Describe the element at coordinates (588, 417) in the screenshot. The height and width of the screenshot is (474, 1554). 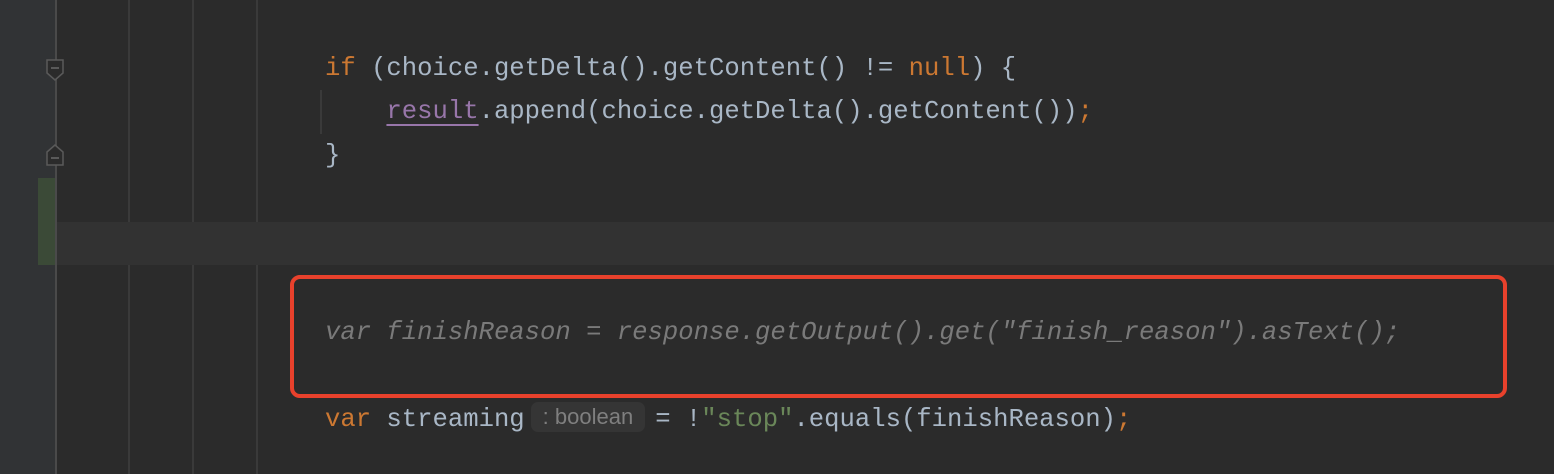
I see `type-hint: : boolean` at that location.